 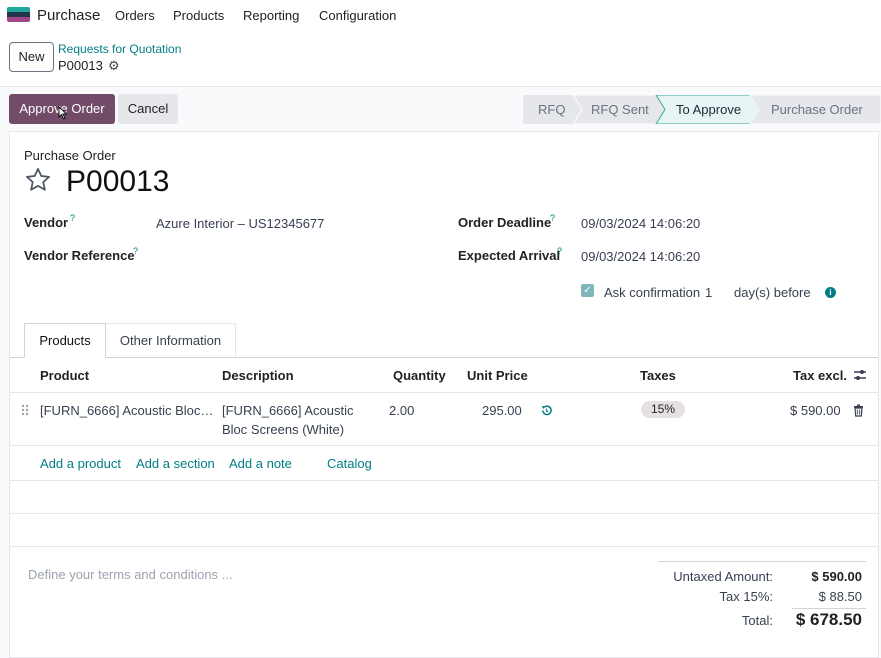 I want to click on column-settings-icon, so click(x=860, y=375).